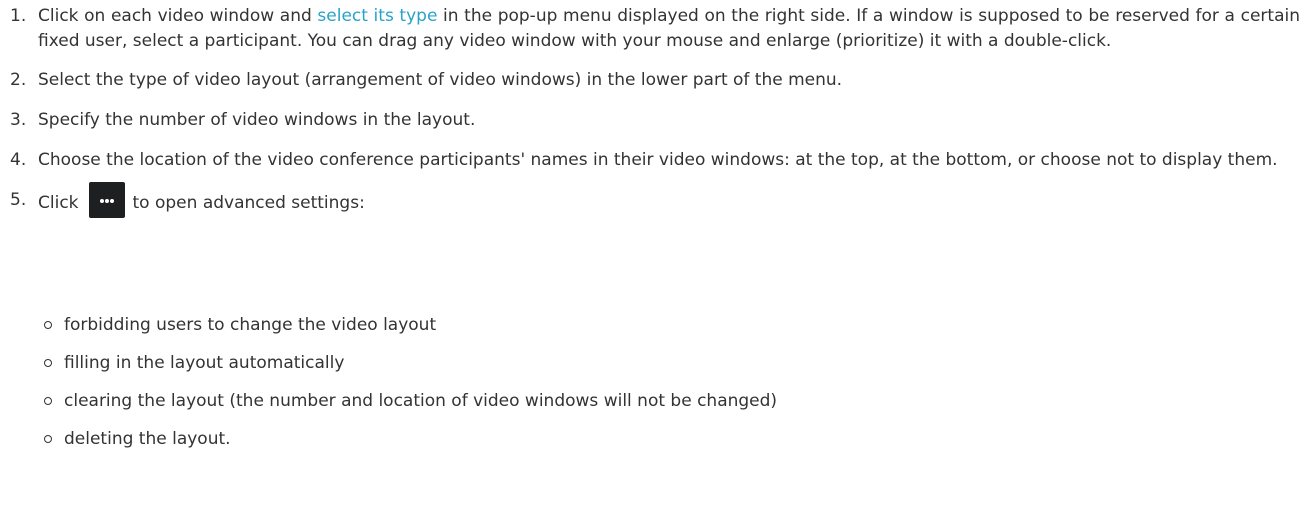 This screenshot has height=510, width=1308. Describe the element at coordinates (18, 160) in the screenshot. I see `step-number: 4.` at that location.